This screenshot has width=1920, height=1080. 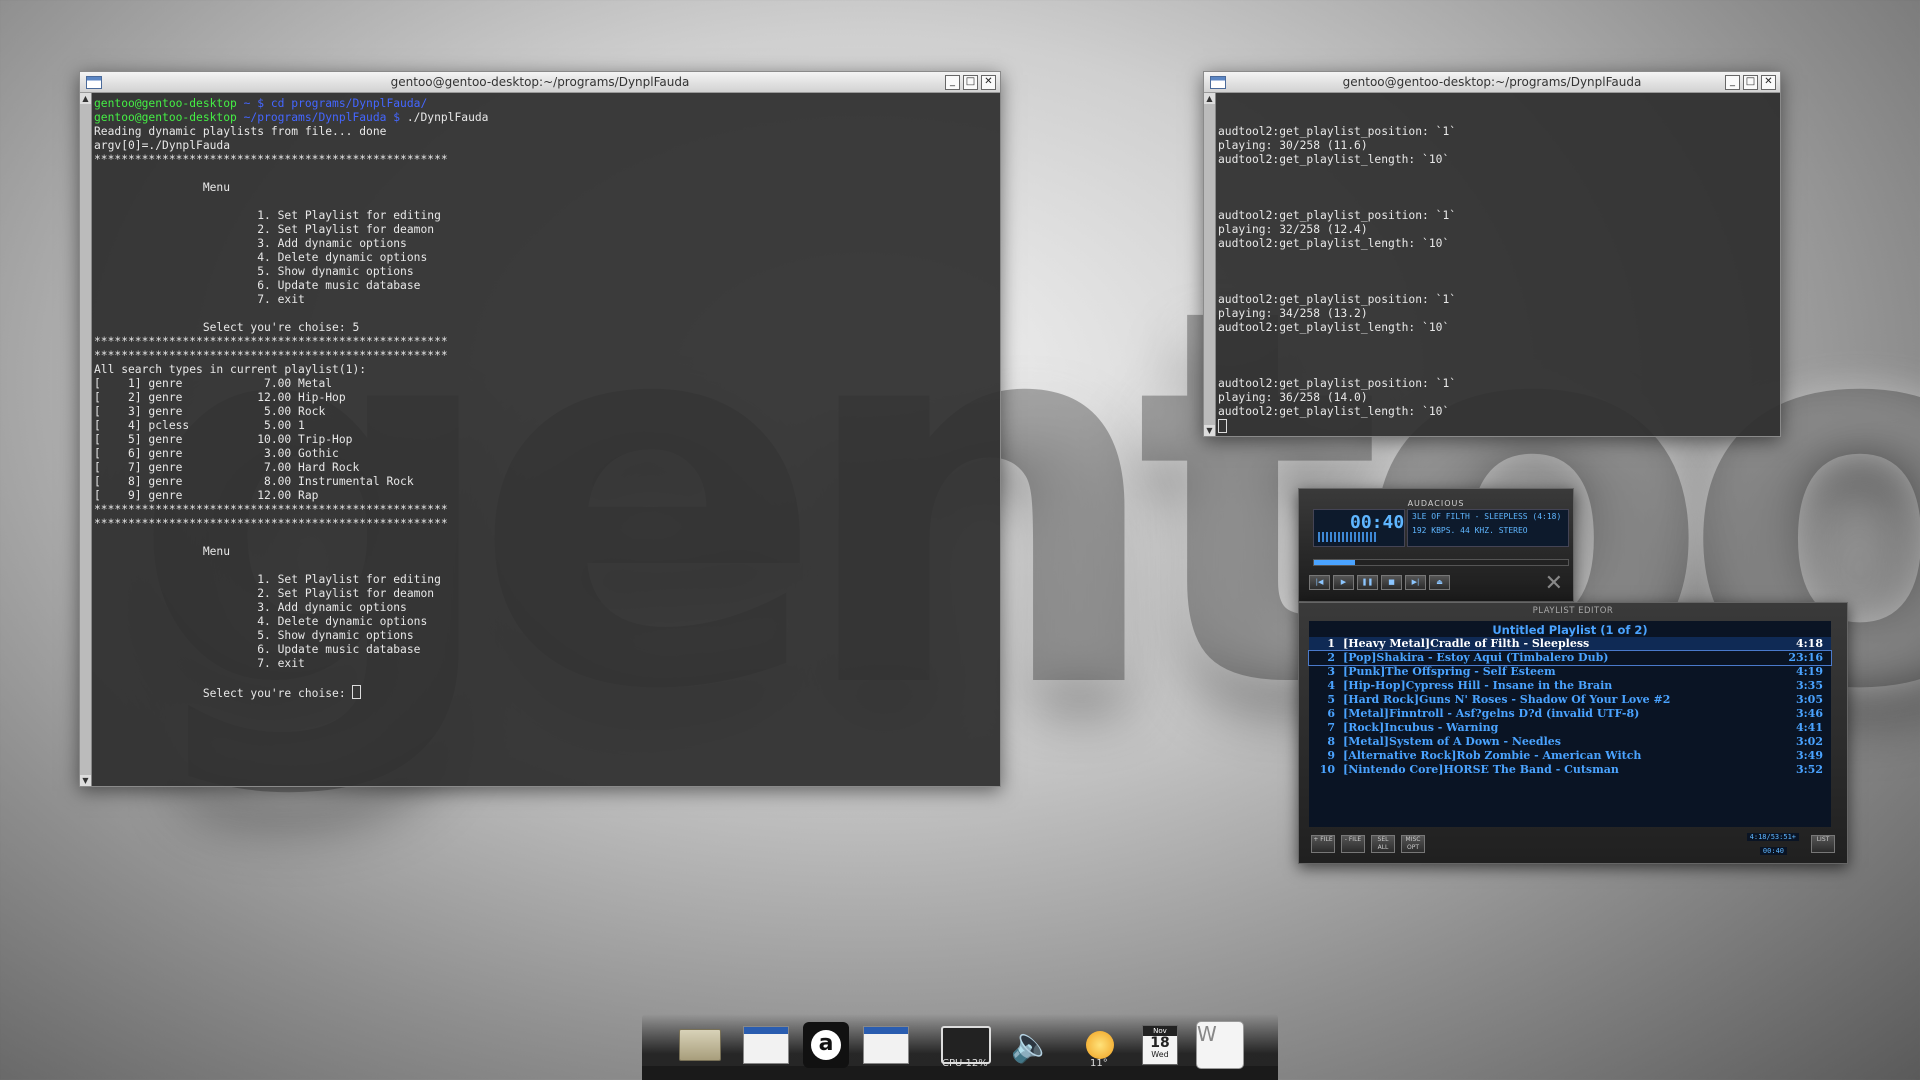 I want to click on play-button: ▶, so click(x=1343, y=582).